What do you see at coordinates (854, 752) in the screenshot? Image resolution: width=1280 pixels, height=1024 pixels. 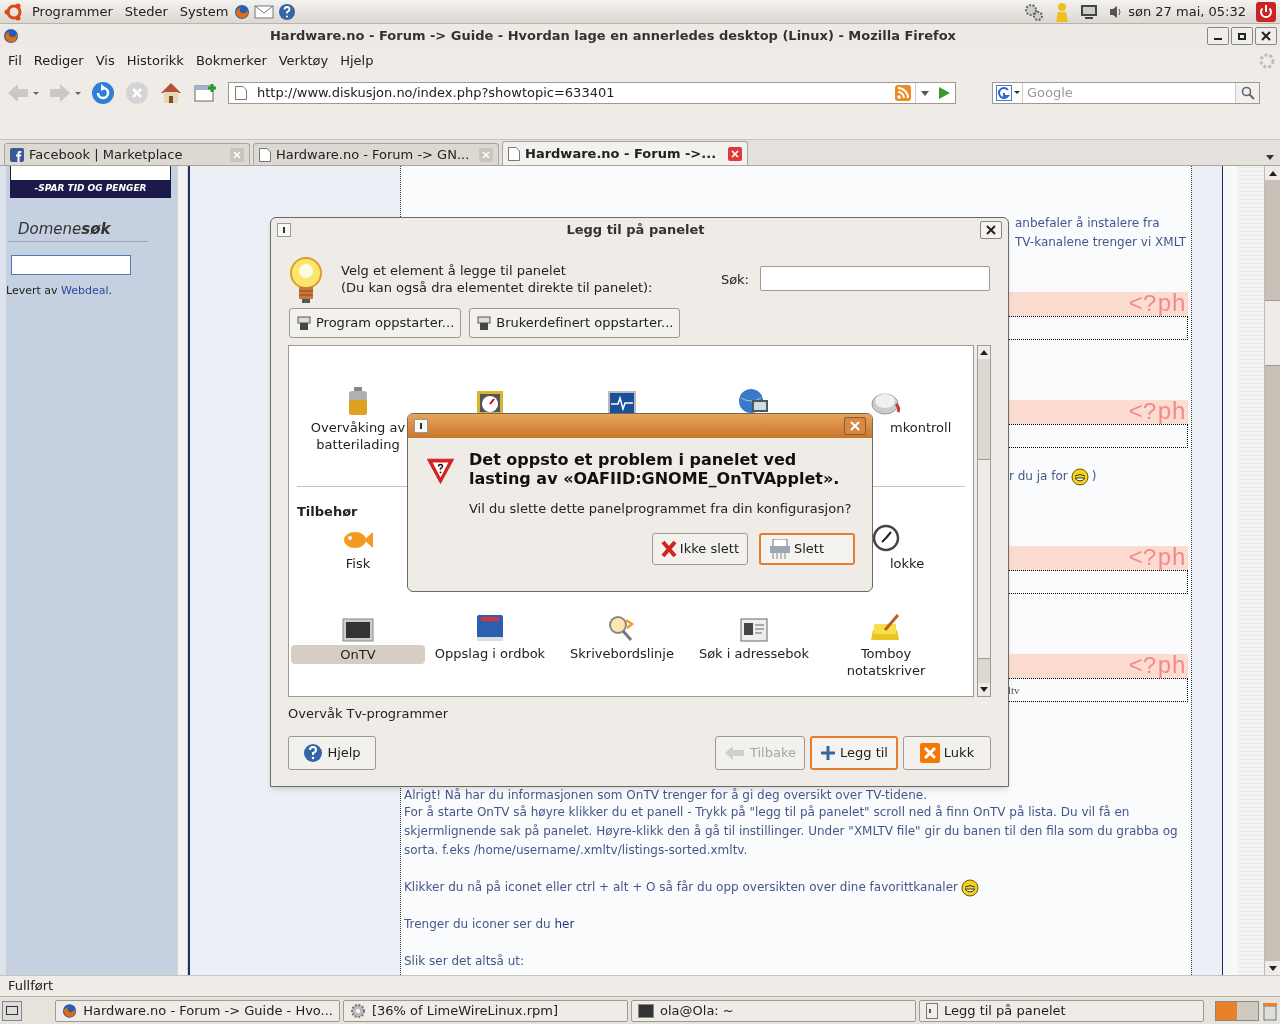 I see `add-button: Legg til` at bounding box center [854, 752].